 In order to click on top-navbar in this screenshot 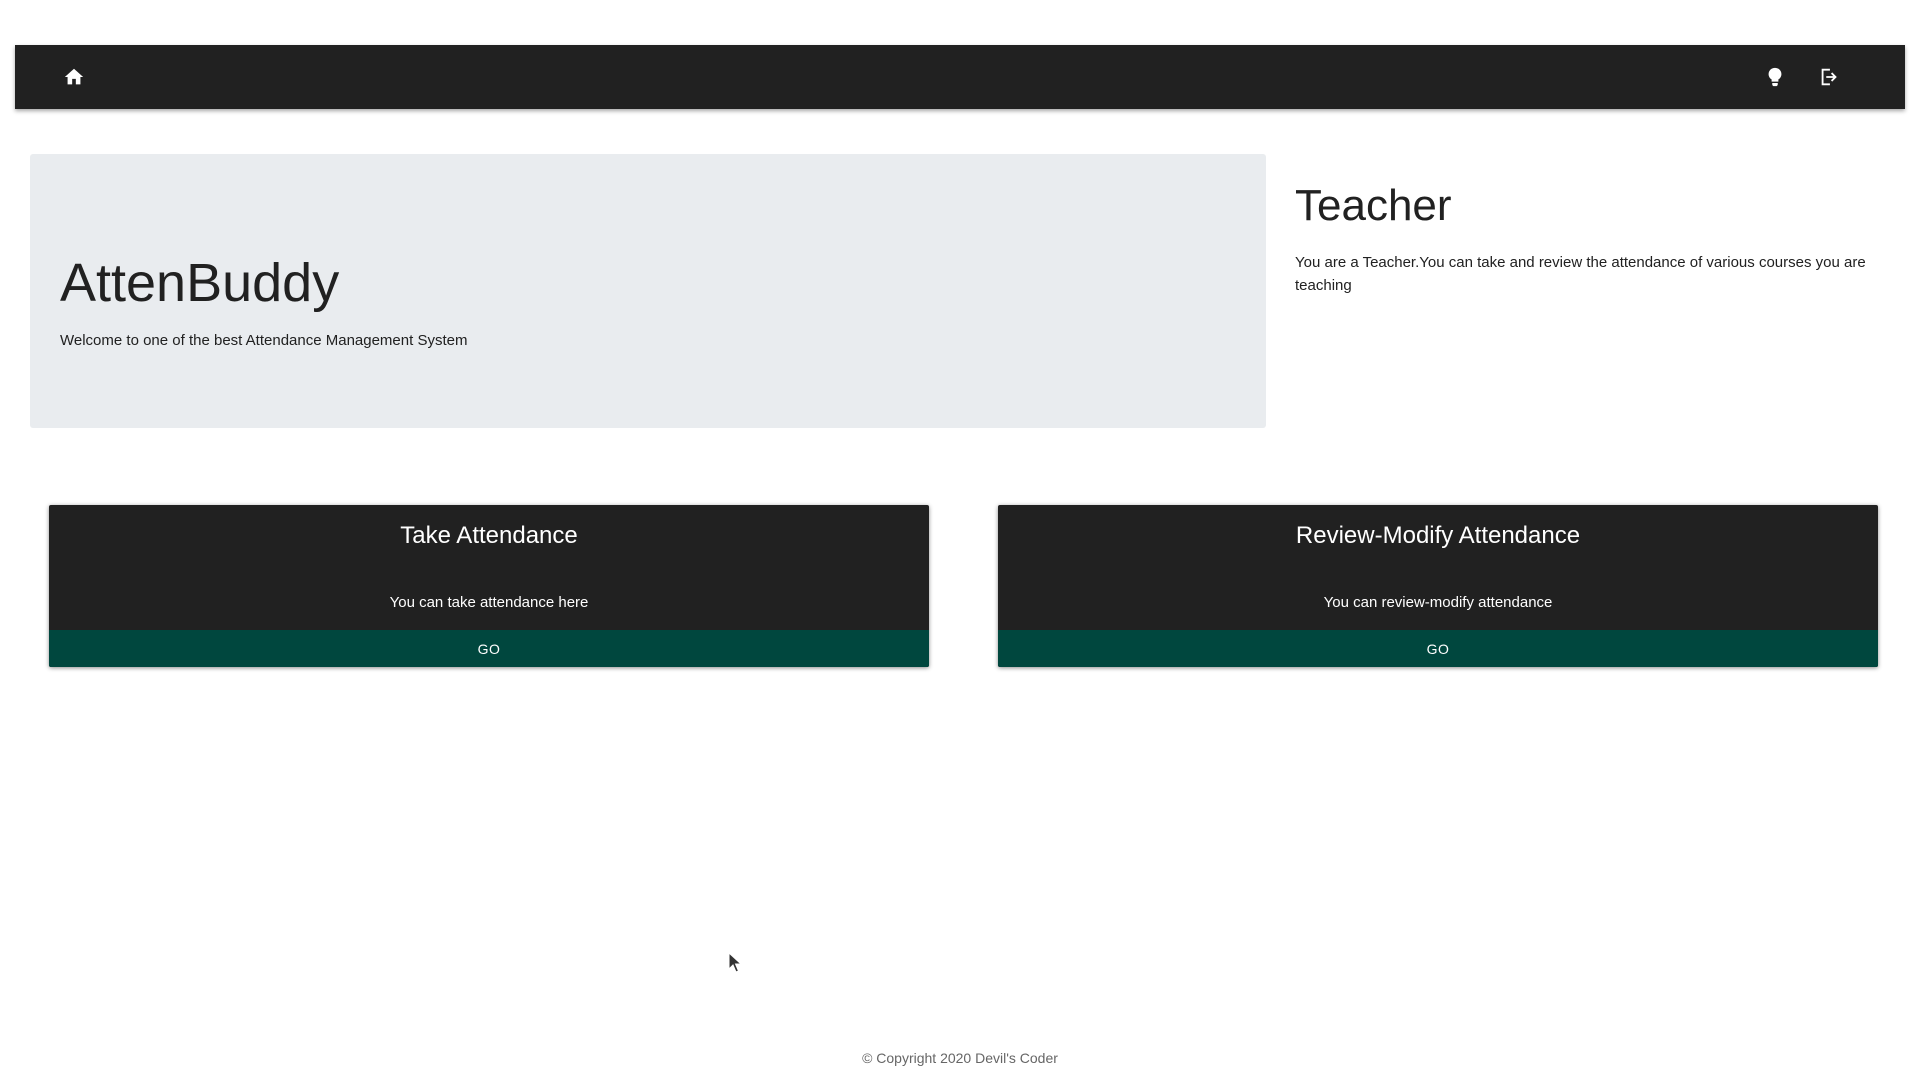, I will do `click(960, 77)`.